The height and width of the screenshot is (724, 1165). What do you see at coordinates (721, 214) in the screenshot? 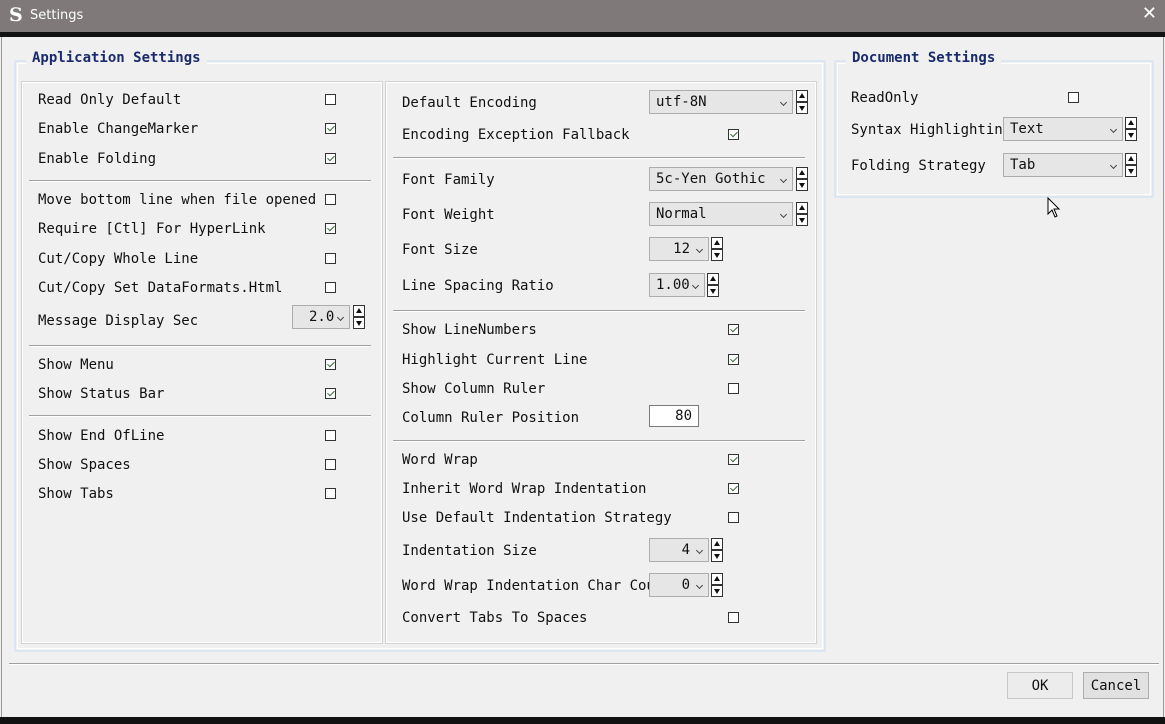
I see `font-weight-combo: Normal` at bounding box center [721, 214].